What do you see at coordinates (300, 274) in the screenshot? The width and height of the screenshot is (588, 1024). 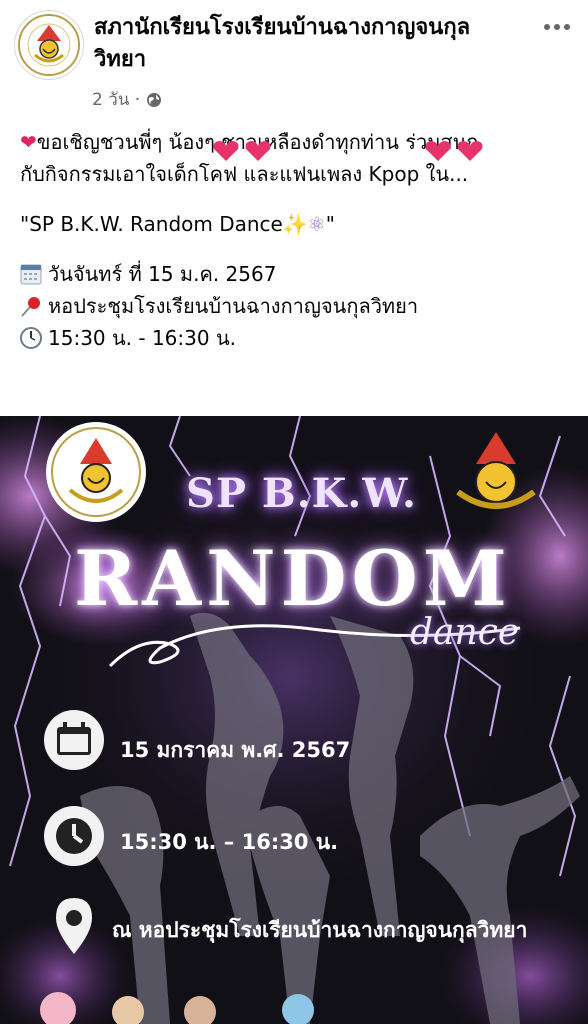 I see `post-line-4: วันจันทร์ ที่ 15 ม.ค. 2567` at bounding box center [300, 274].